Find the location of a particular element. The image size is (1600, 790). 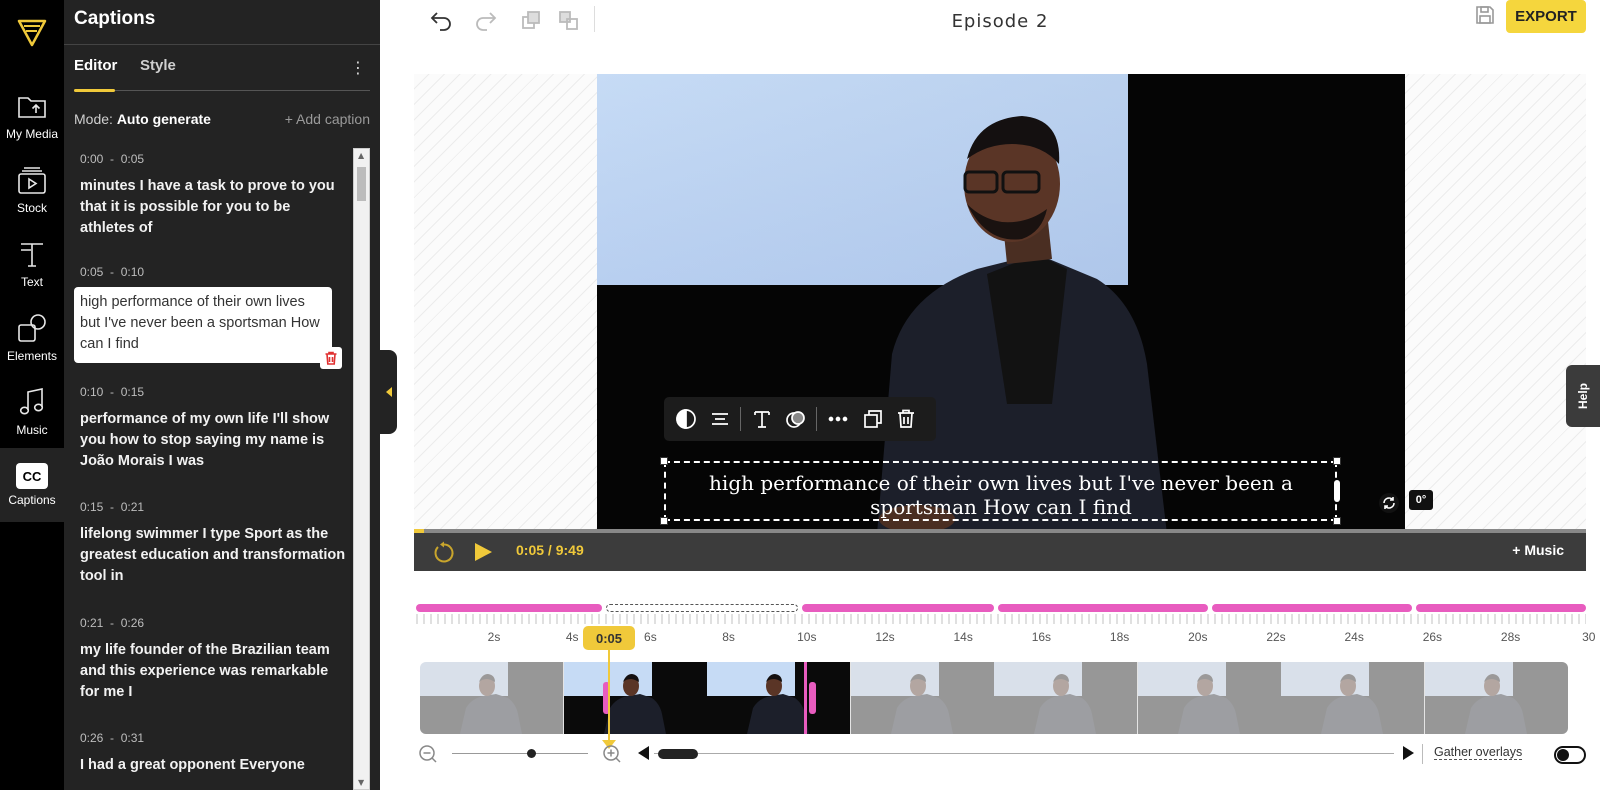

ruler-label: 24s is located at coordinates (1354, 637).